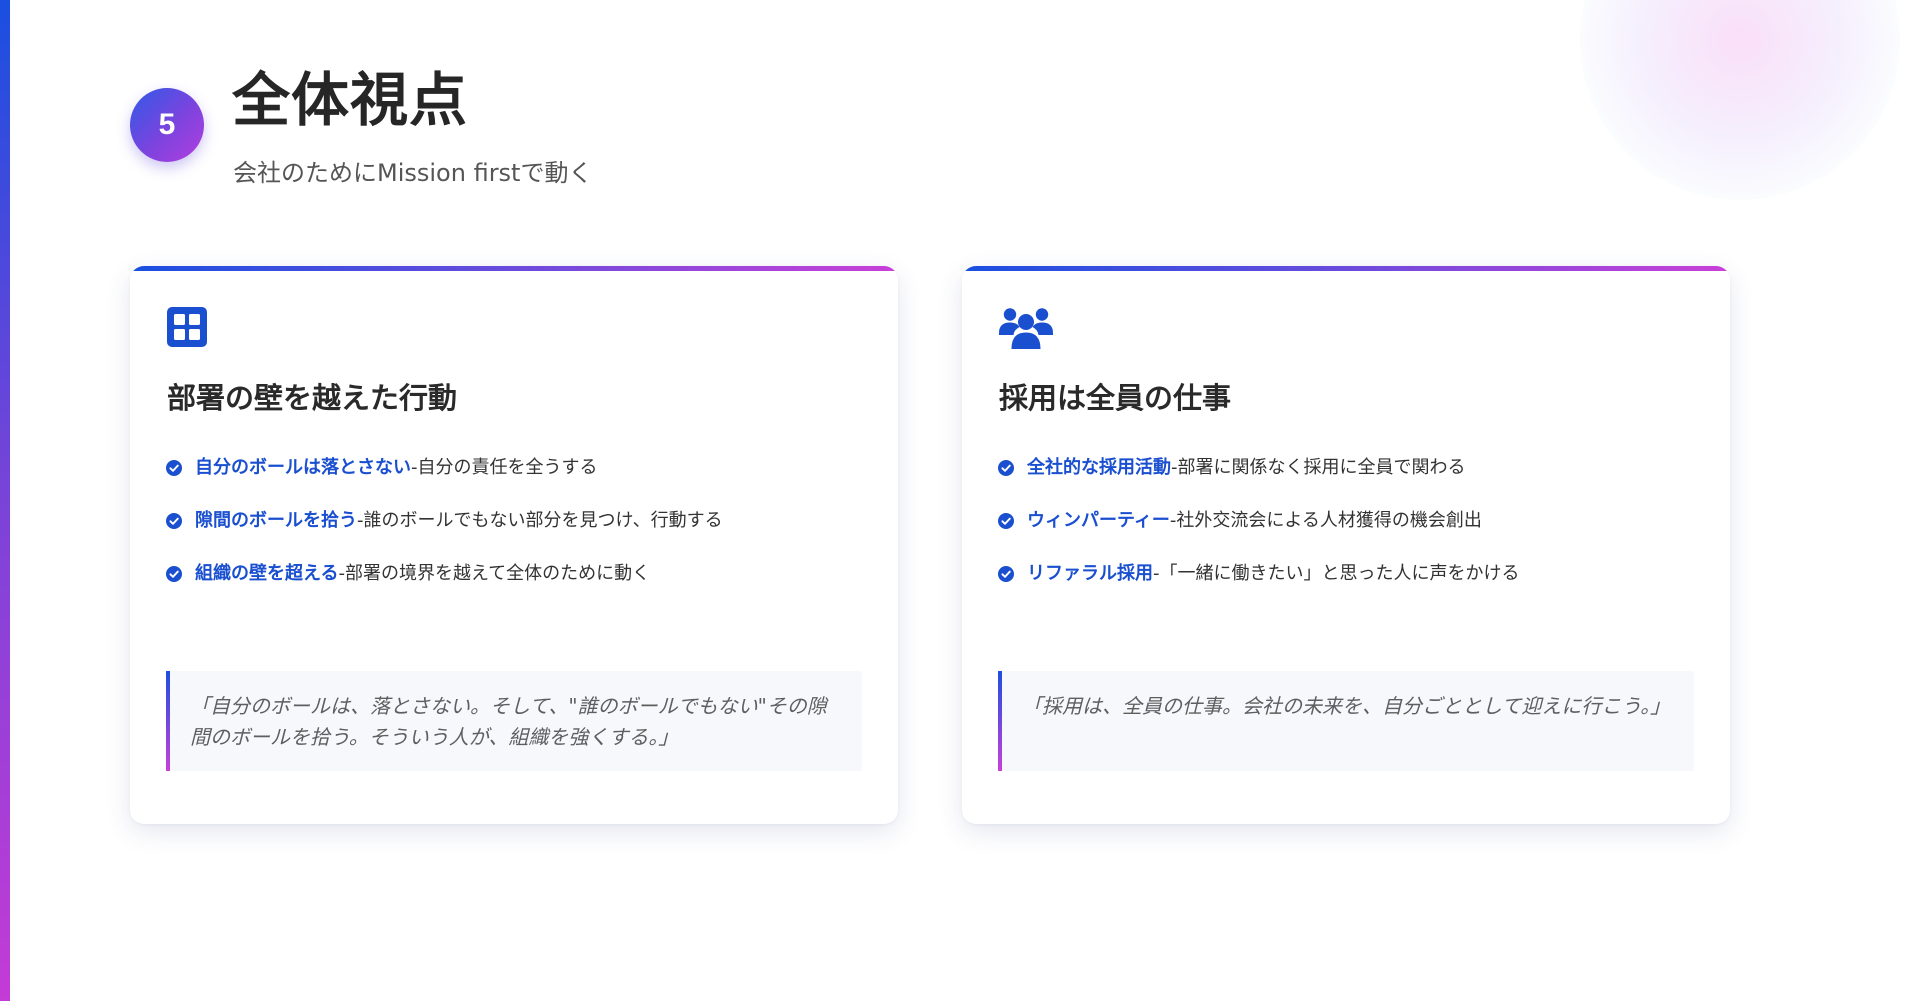 The image size is (1920, 1001). I want to click on step-number-badge: 5, so click(167, 125).